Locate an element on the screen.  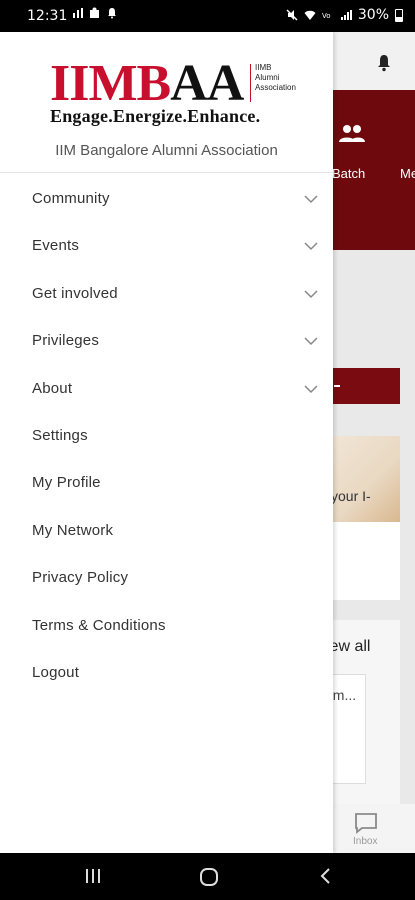
back-icon is located at coordinates (325, 876).